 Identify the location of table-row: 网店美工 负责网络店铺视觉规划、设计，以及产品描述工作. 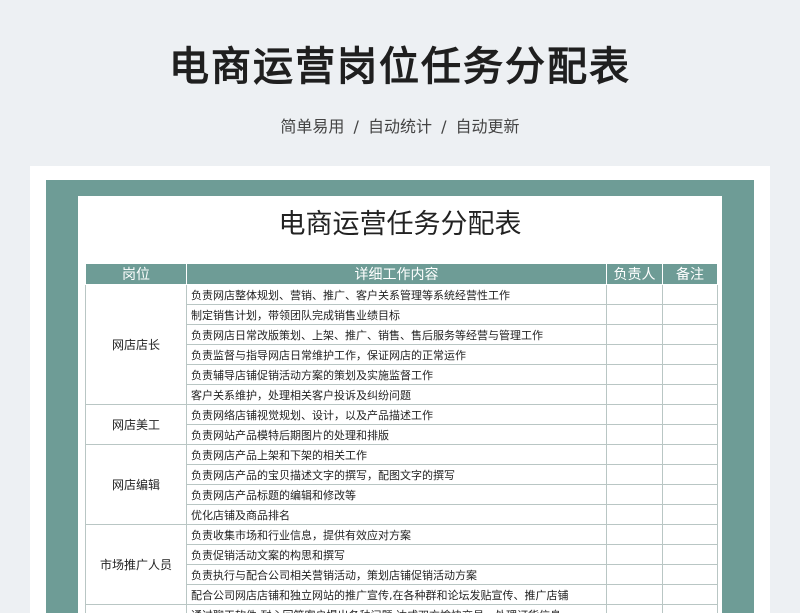
(401, 424).